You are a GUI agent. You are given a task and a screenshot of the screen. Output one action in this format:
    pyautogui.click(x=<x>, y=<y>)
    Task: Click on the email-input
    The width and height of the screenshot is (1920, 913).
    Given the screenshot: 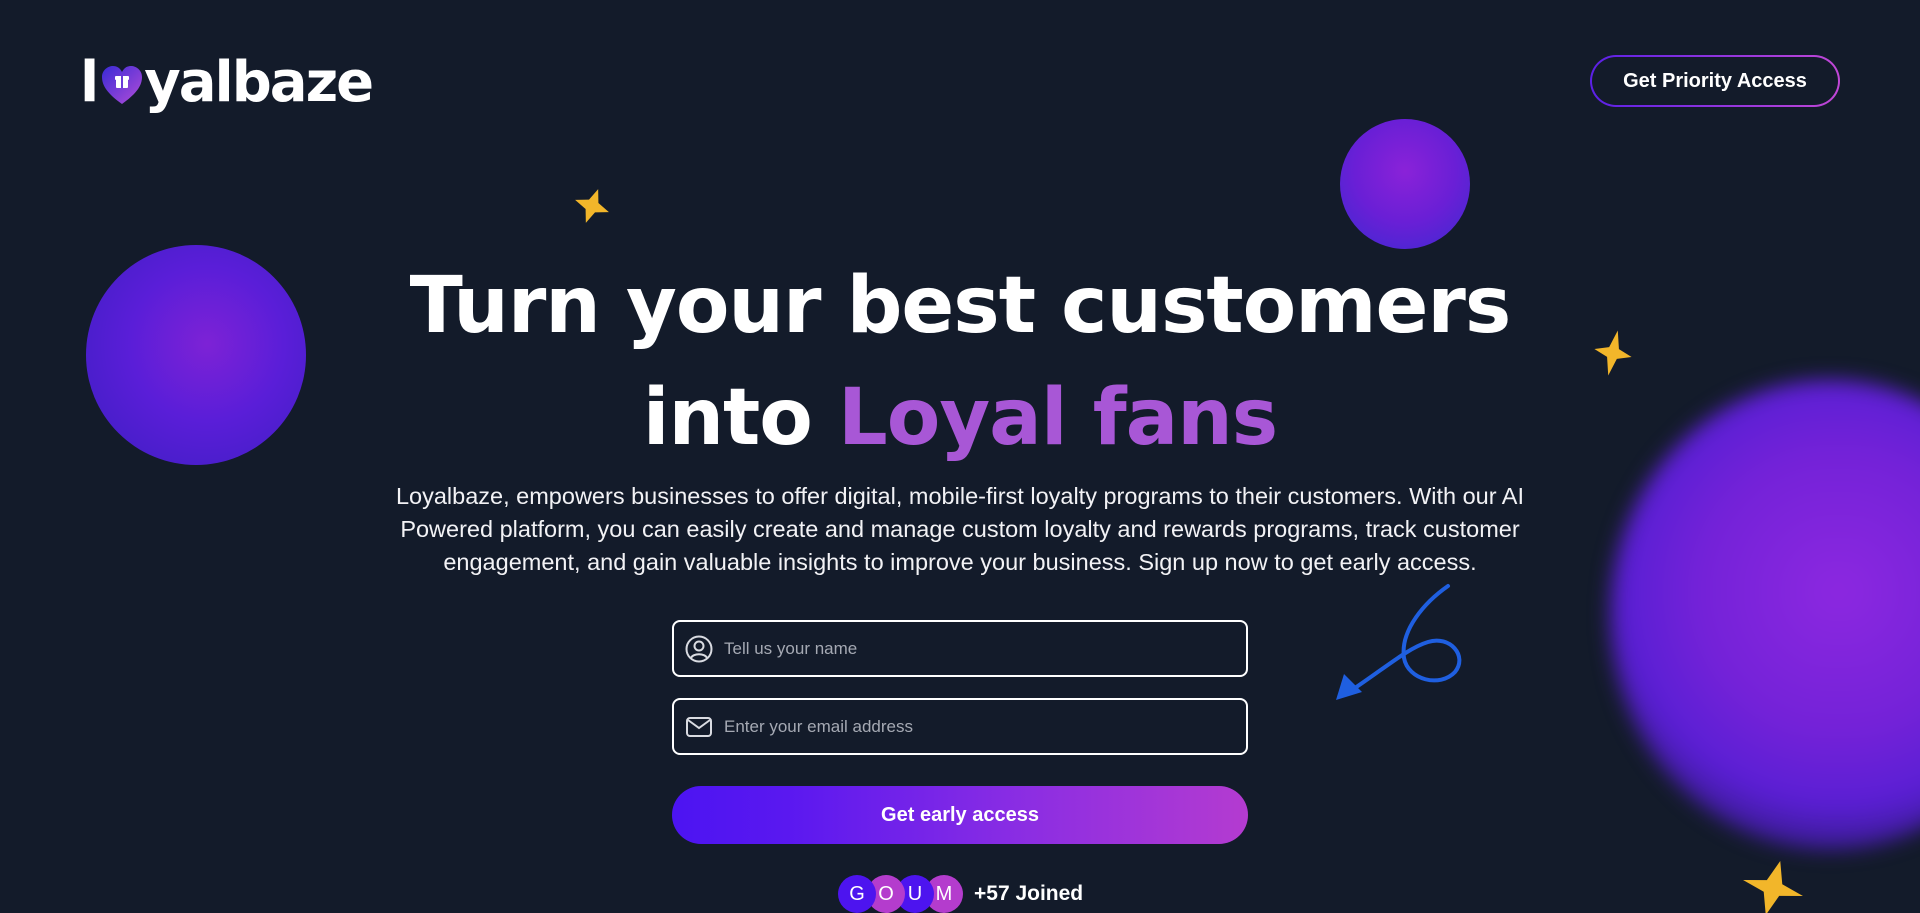 What is the action you would take?
    pyautogui.click(x=985, y=726)
    